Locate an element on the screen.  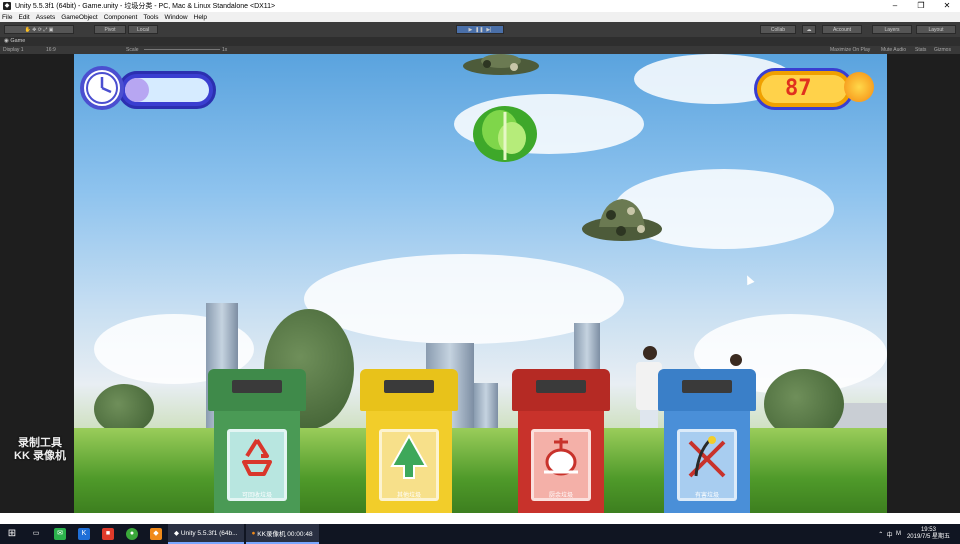
rotate-tool-icon: ⟳ is located at coordinates (40, 30).